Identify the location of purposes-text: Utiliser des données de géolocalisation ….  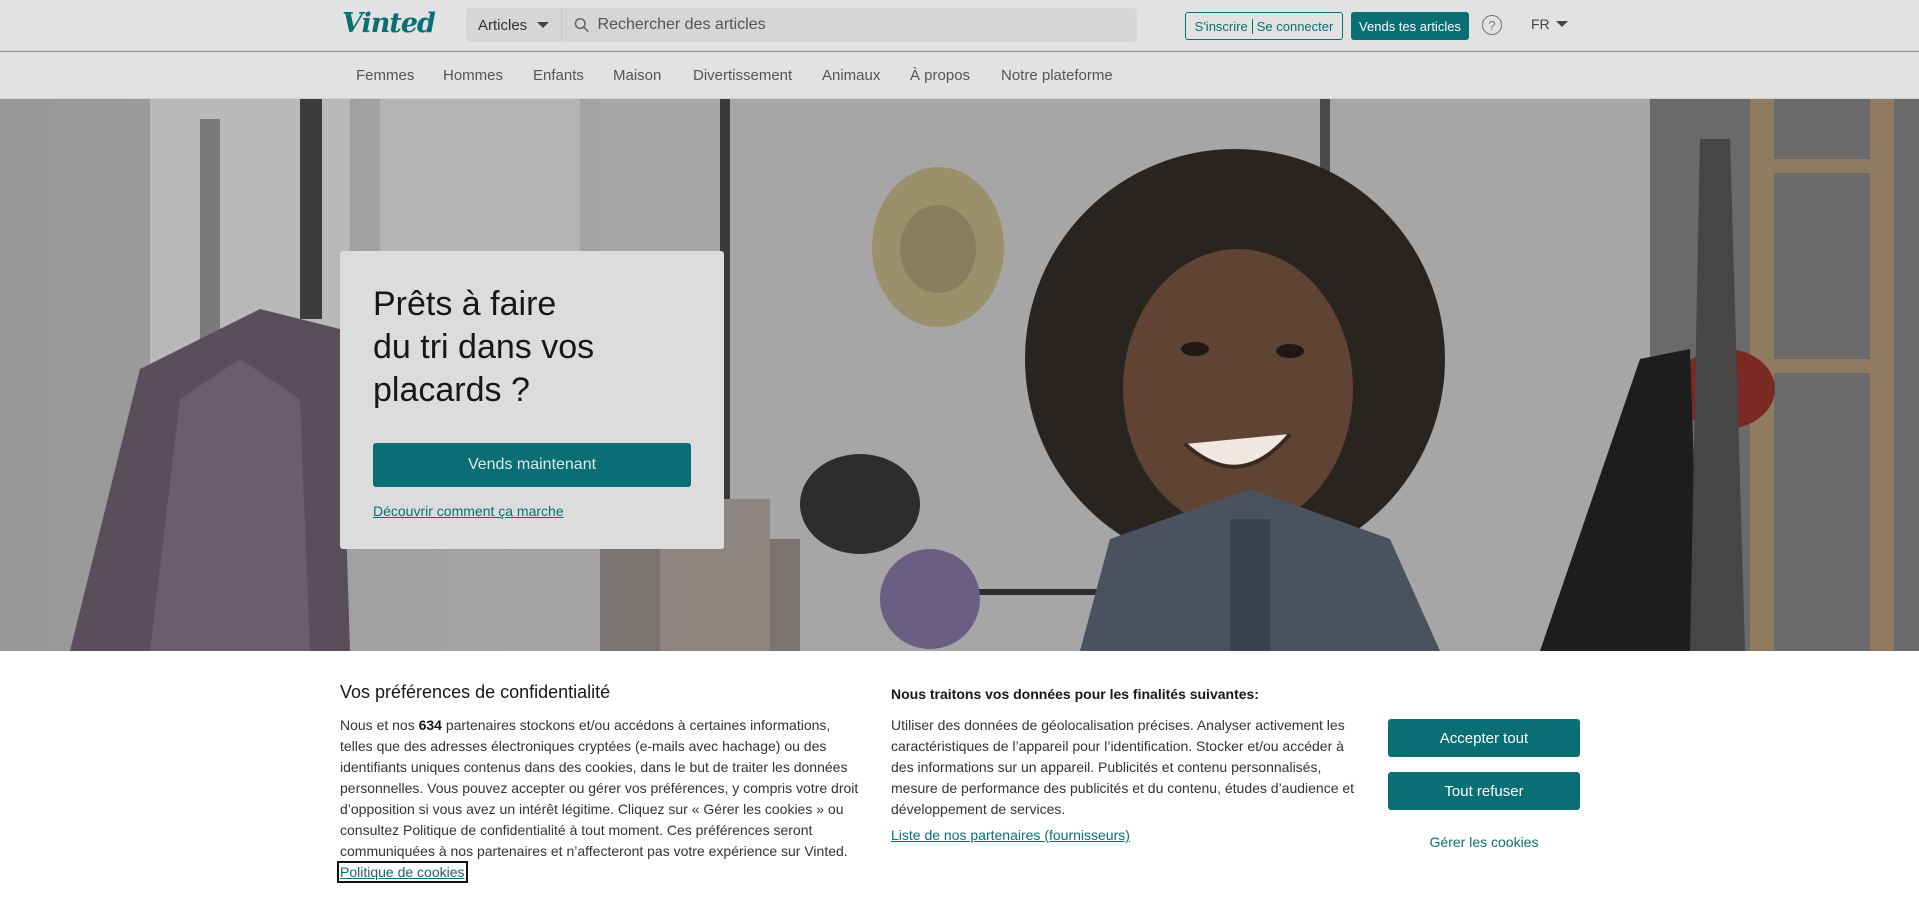
(1123, 767).